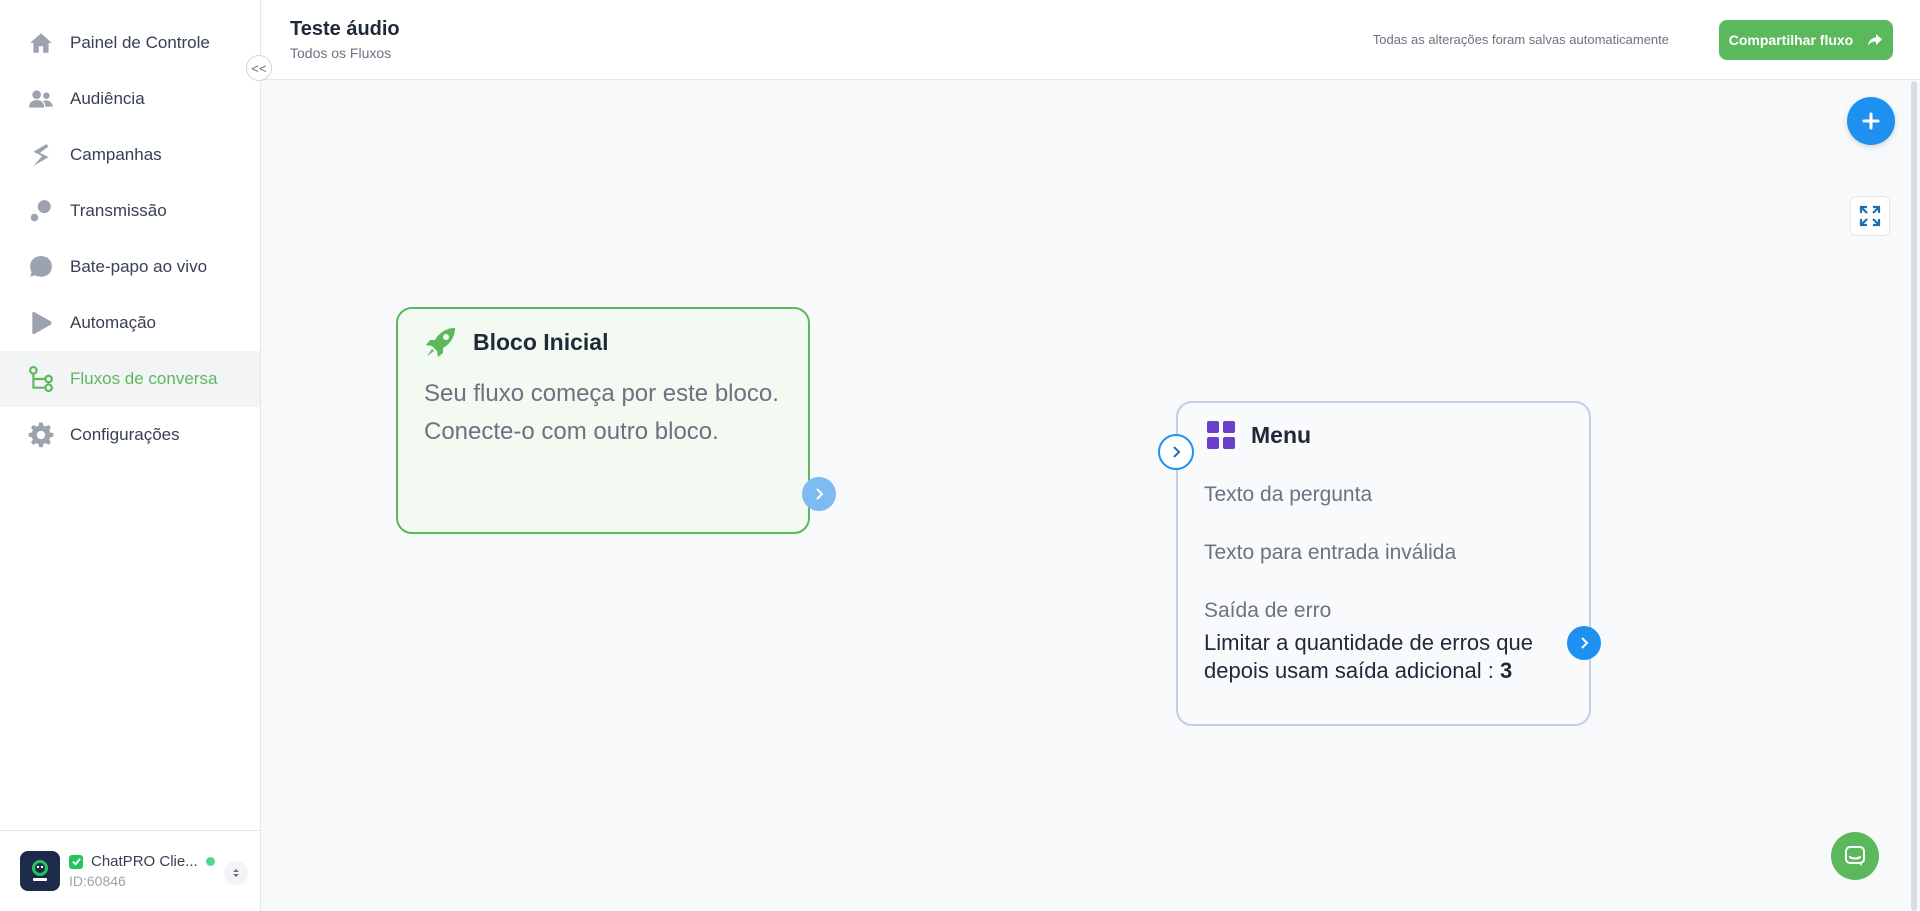  What do you see at coordinates (144, 871) in the screenshot?
I see `account-info: ChatPRO Clie... ID:60846` at bounding box center [144, 871].